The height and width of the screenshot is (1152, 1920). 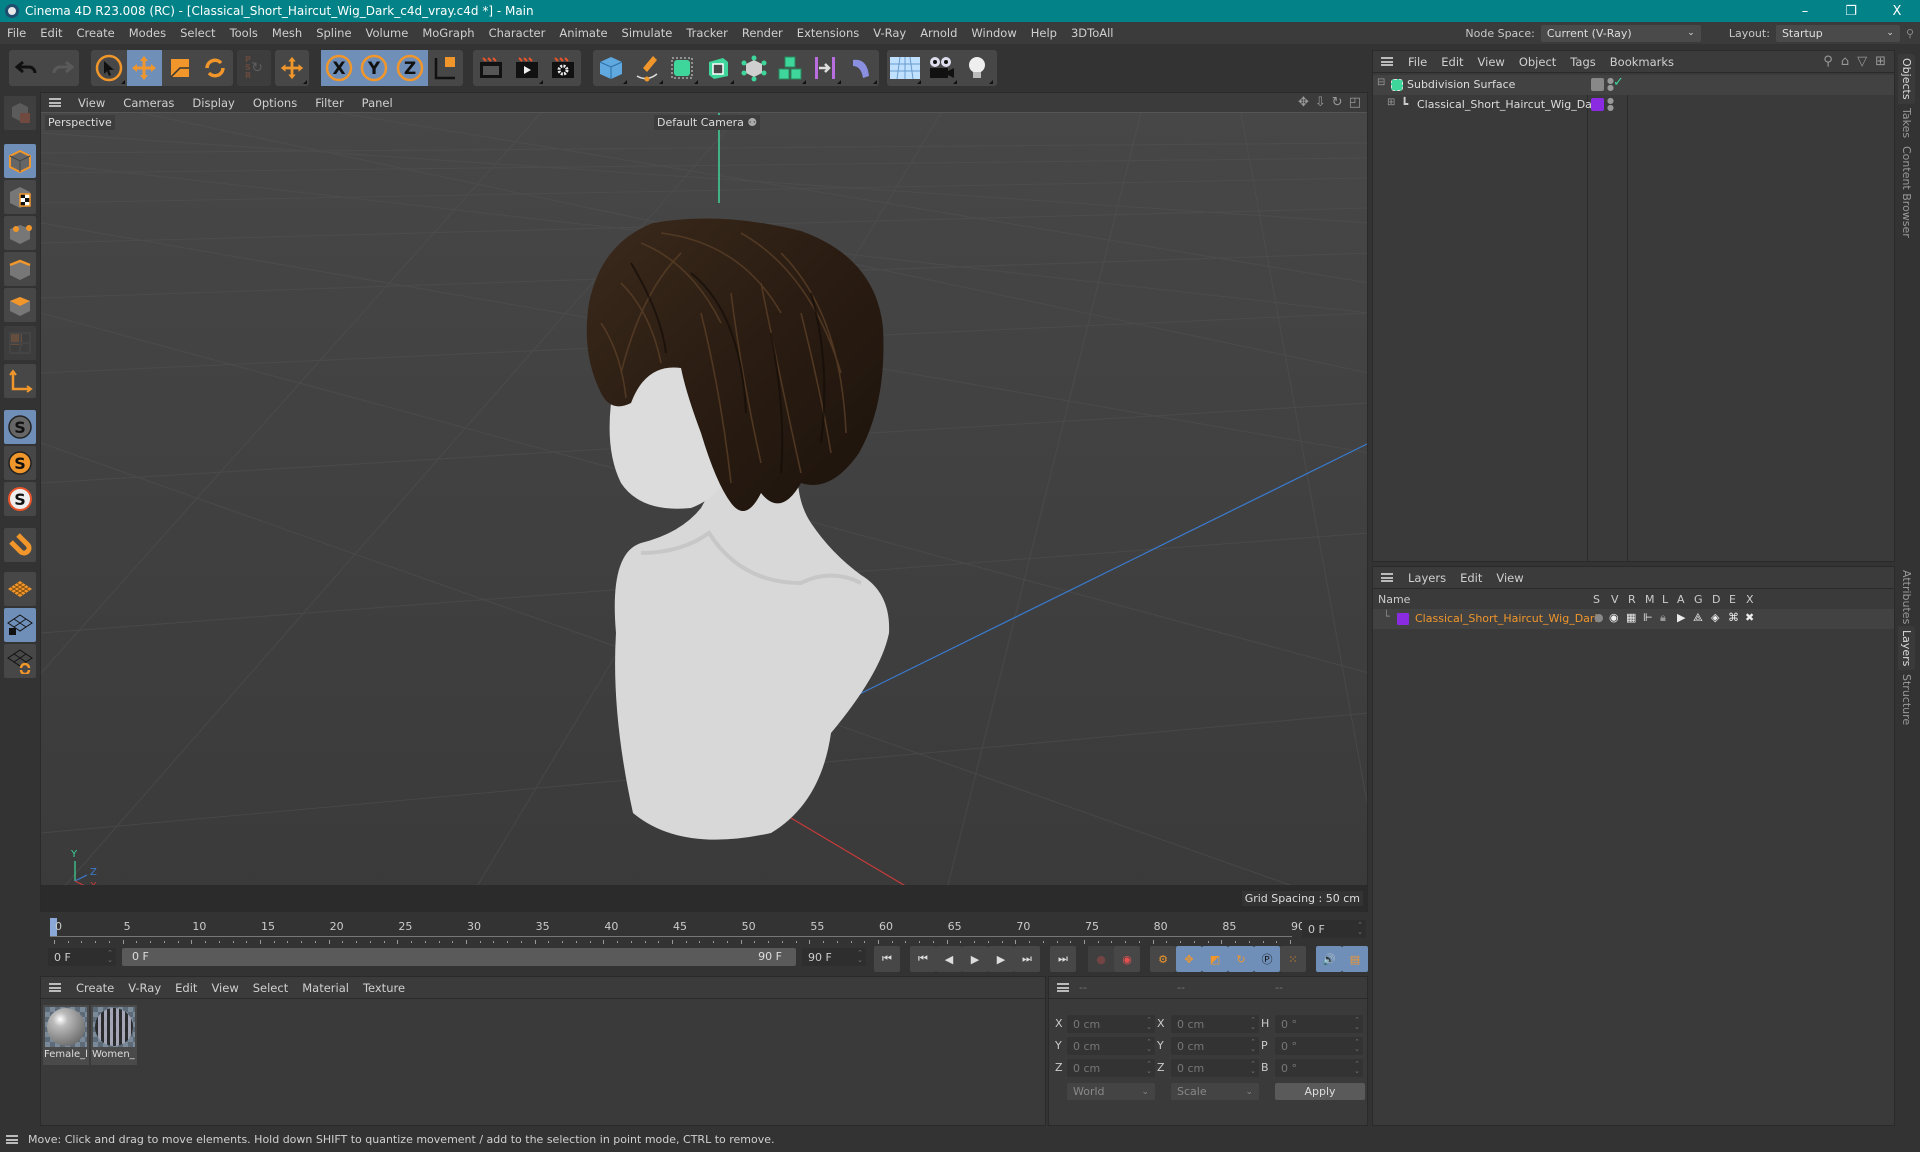 I want to click on menu-help: Help, so click(x=1044, y=33).